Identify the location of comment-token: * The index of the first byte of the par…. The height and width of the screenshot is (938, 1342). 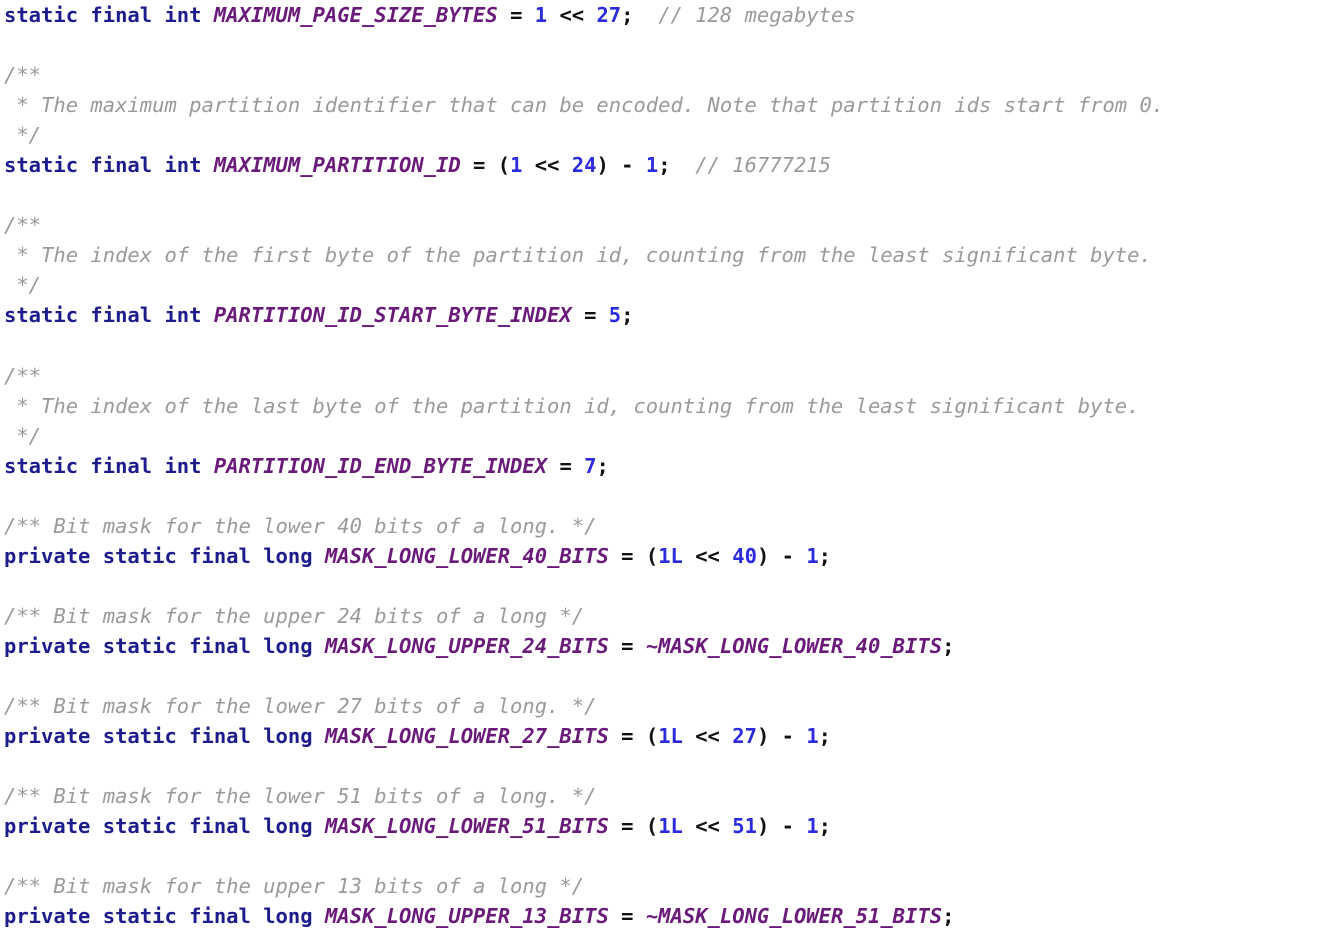
(578, 255).